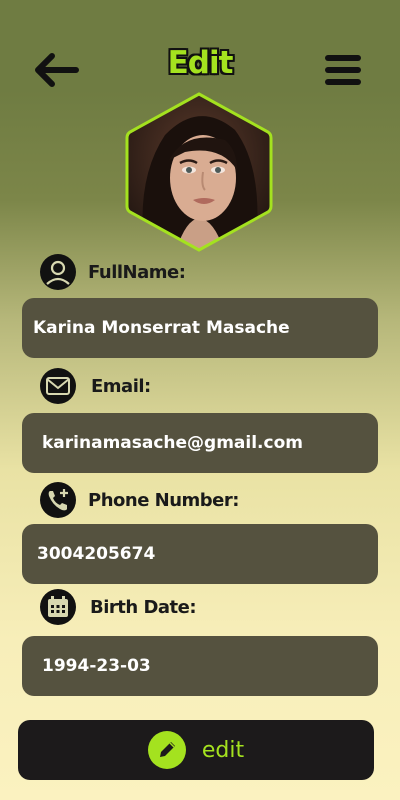 The width and height of the screenshot is (400, 800). Describe the element at coordinates (58, 500) in the screenshot. I see `phone-add-icon` at that location.